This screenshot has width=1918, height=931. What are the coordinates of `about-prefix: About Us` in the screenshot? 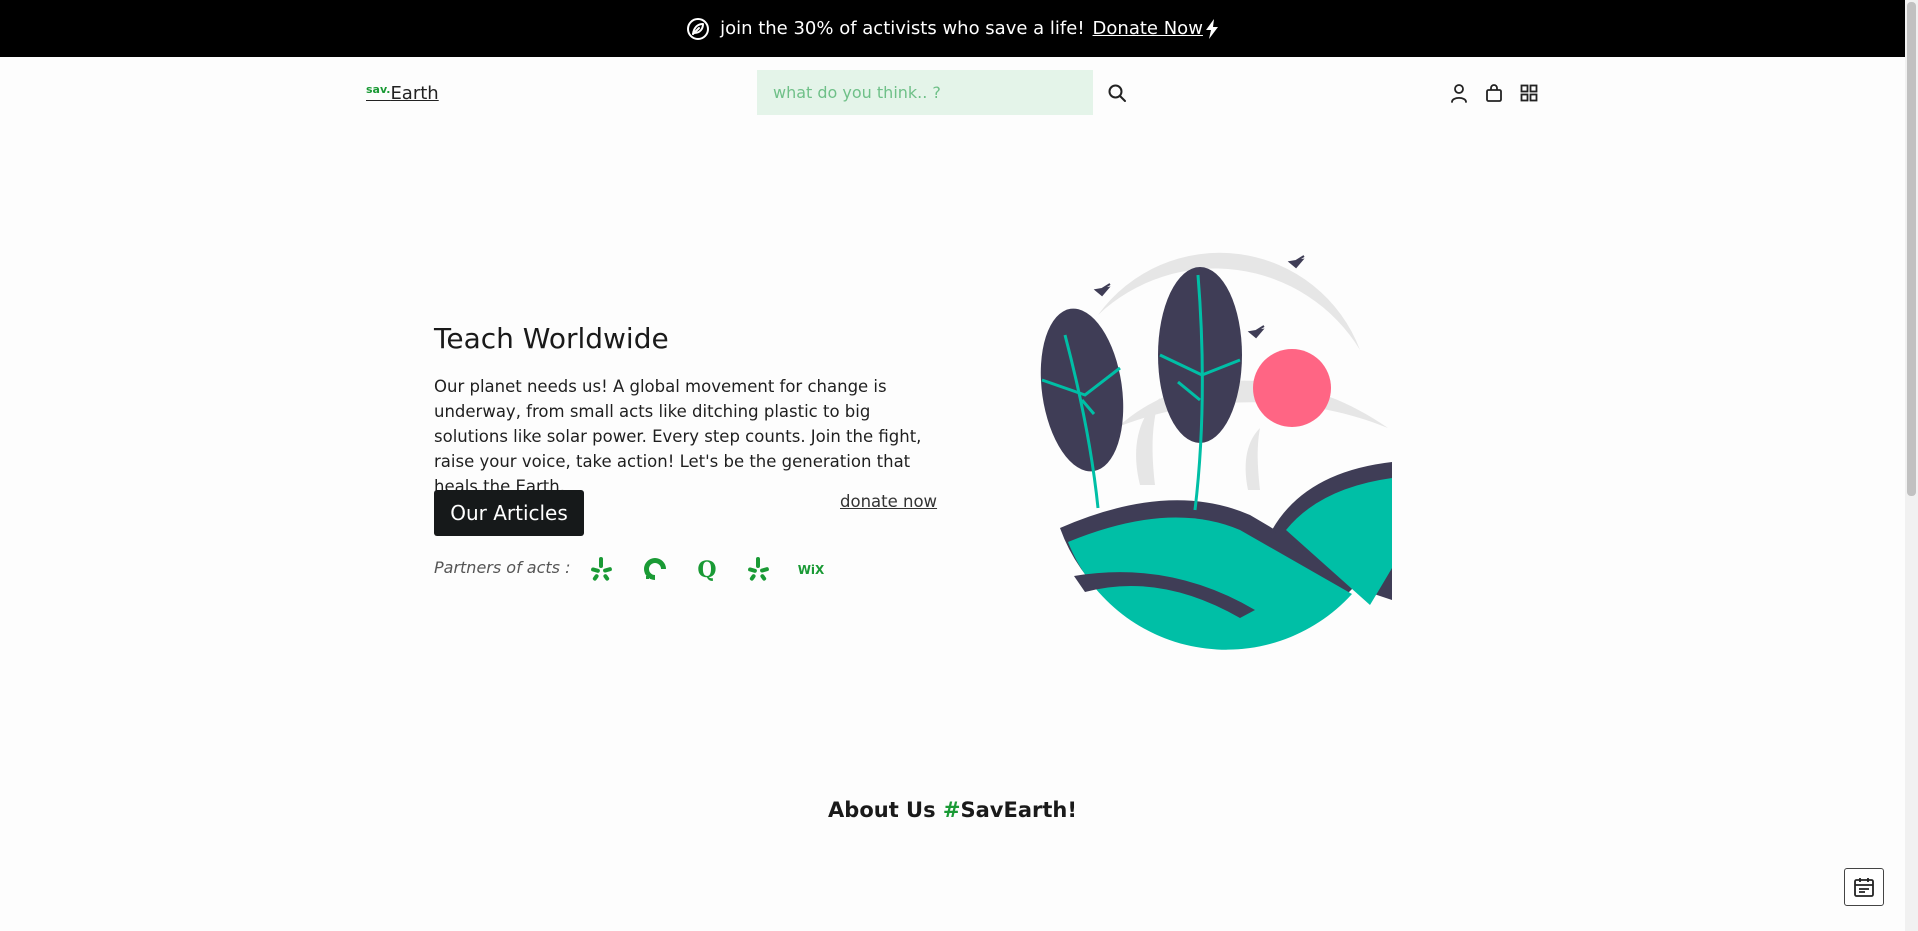 It's located at (885, 810).